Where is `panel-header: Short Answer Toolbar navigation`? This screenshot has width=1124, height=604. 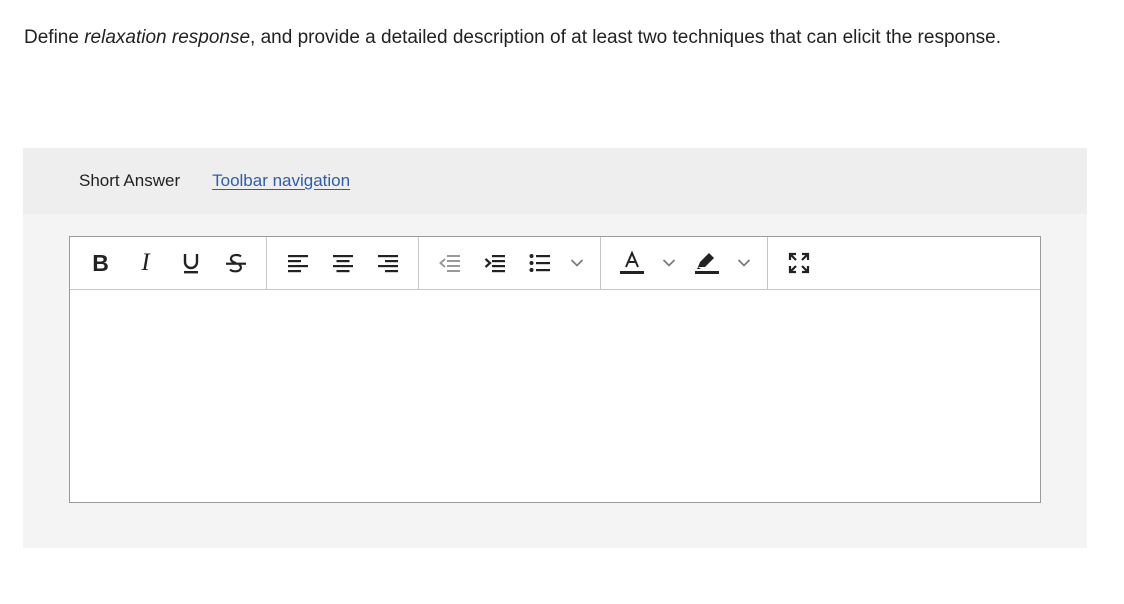 panel-header: Short Answer Toolbar navigation is located at coordinates (555, 181).